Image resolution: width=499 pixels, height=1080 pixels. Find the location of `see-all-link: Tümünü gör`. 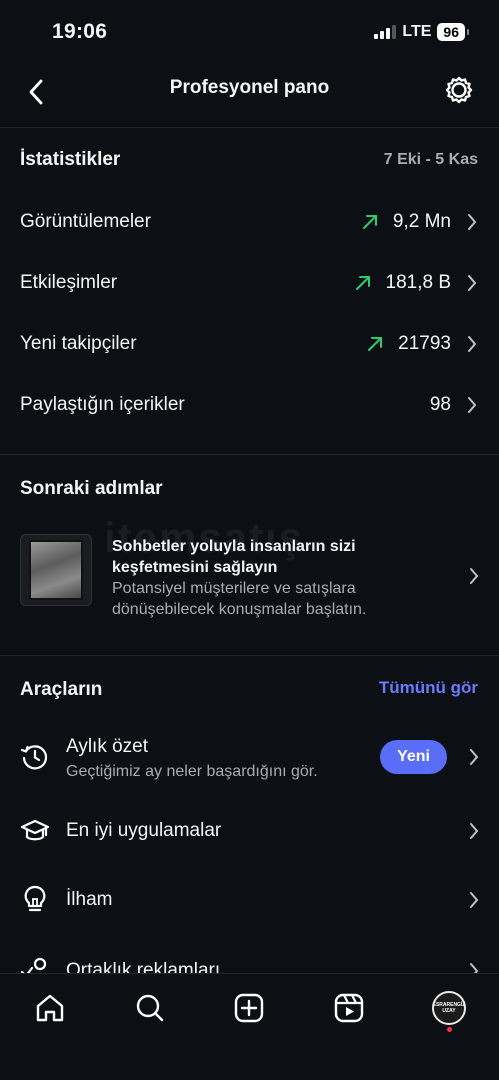

see-all-link: Tümünü gör is located at coordinates (428, 688).